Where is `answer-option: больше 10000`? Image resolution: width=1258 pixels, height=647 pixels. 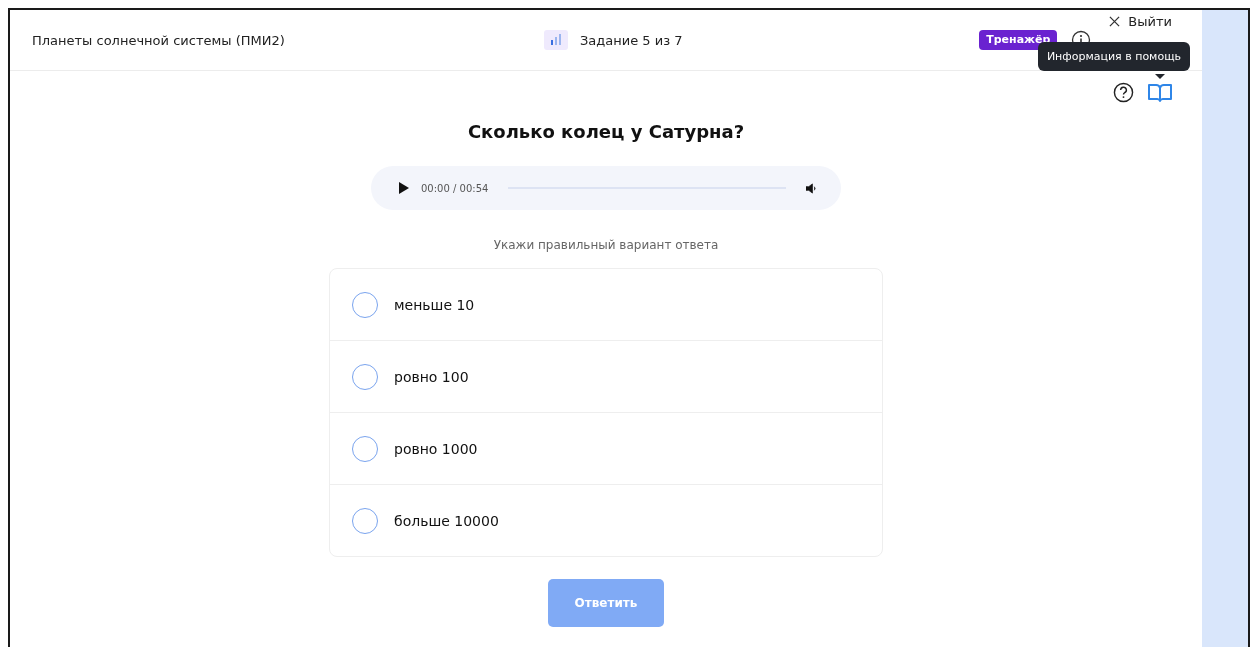 answer-option: больше 10000 is located at coordinates (606, 520).